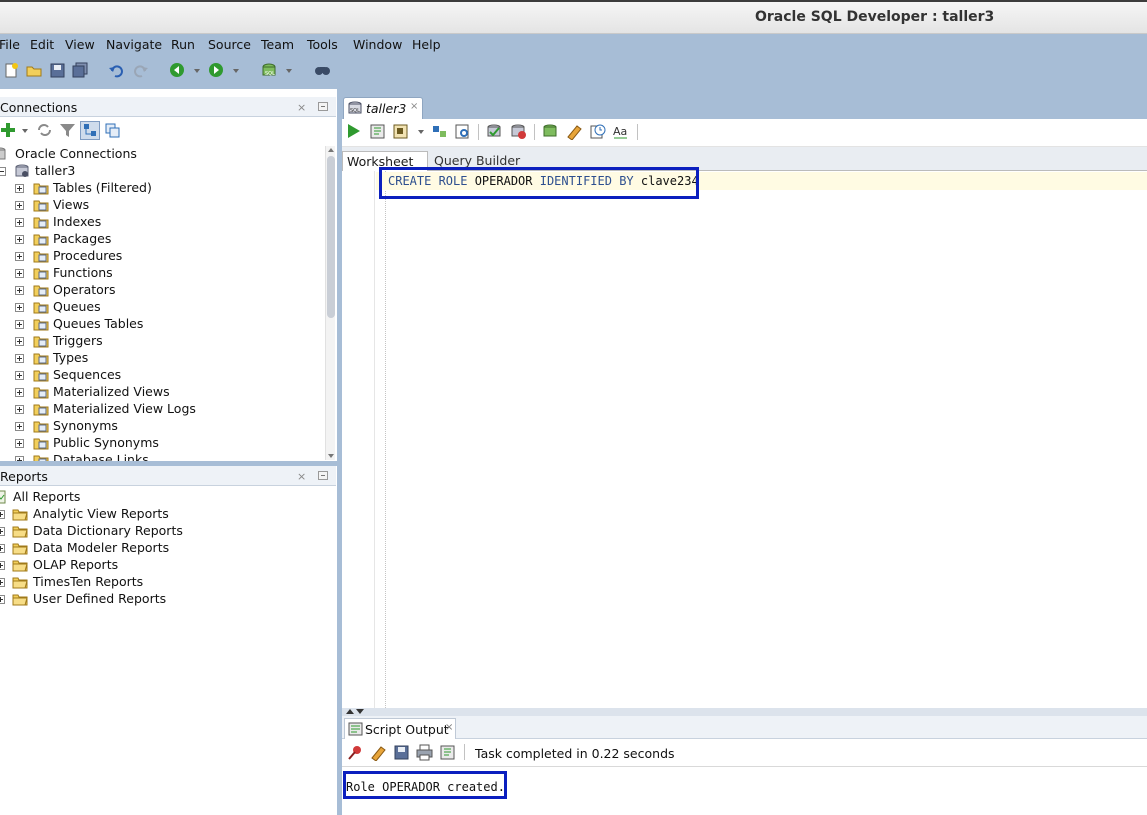 The width and height of the screenshot is (1147, 815). I want to click on back-icon, so click(177, 70).